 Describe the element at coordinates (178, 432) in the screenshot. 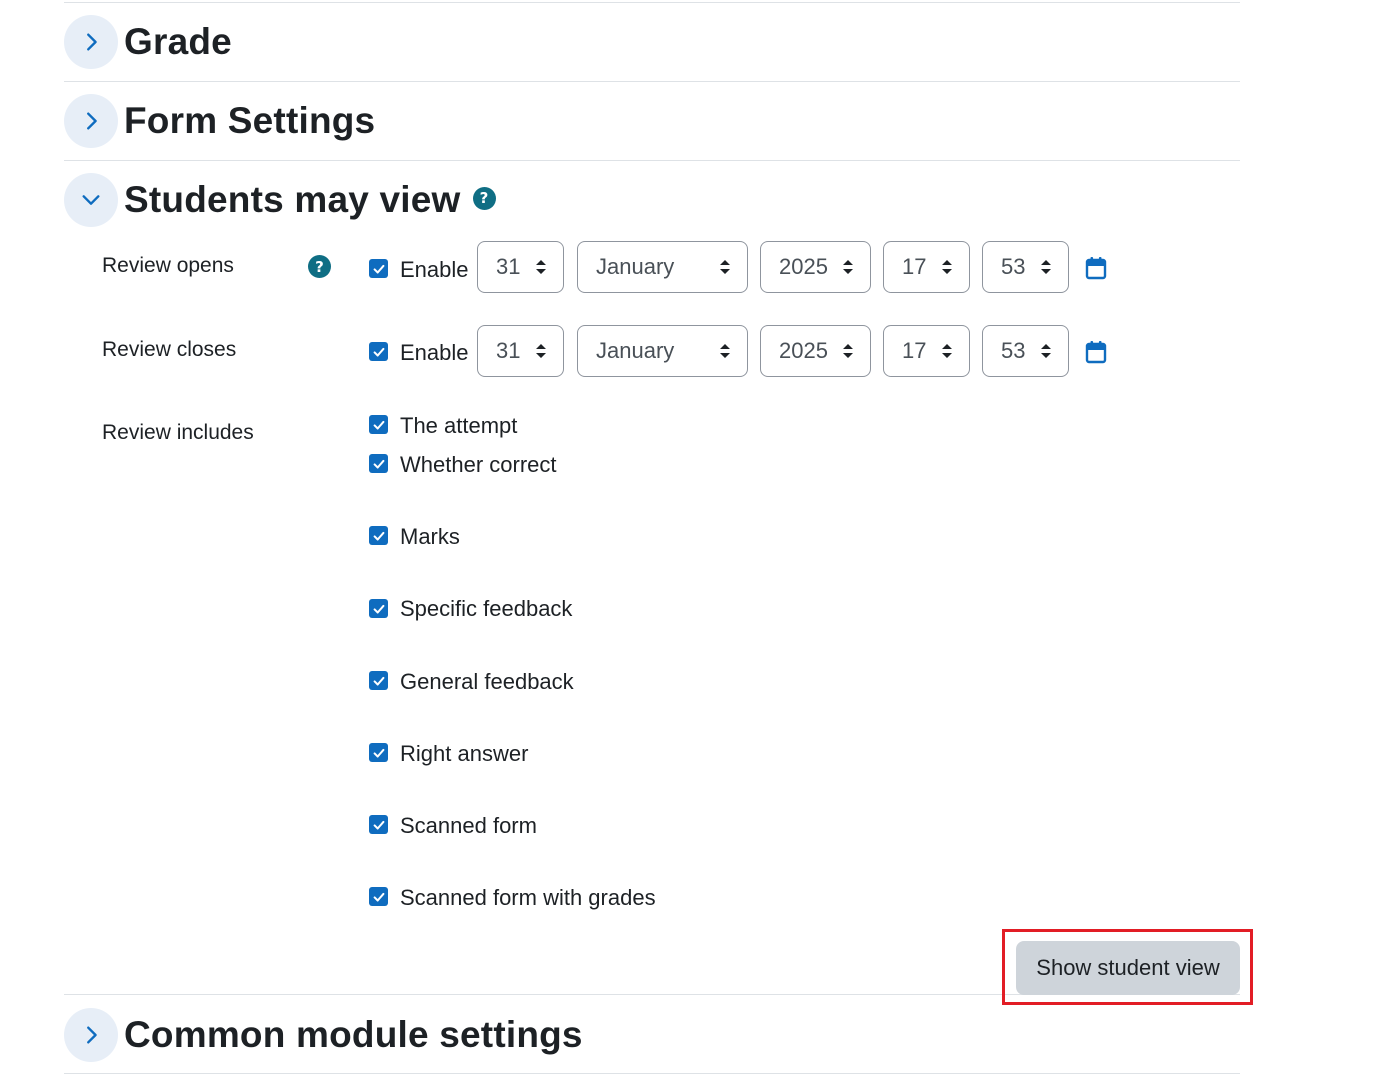

I see `review-includes-label: Review includes` at that location.